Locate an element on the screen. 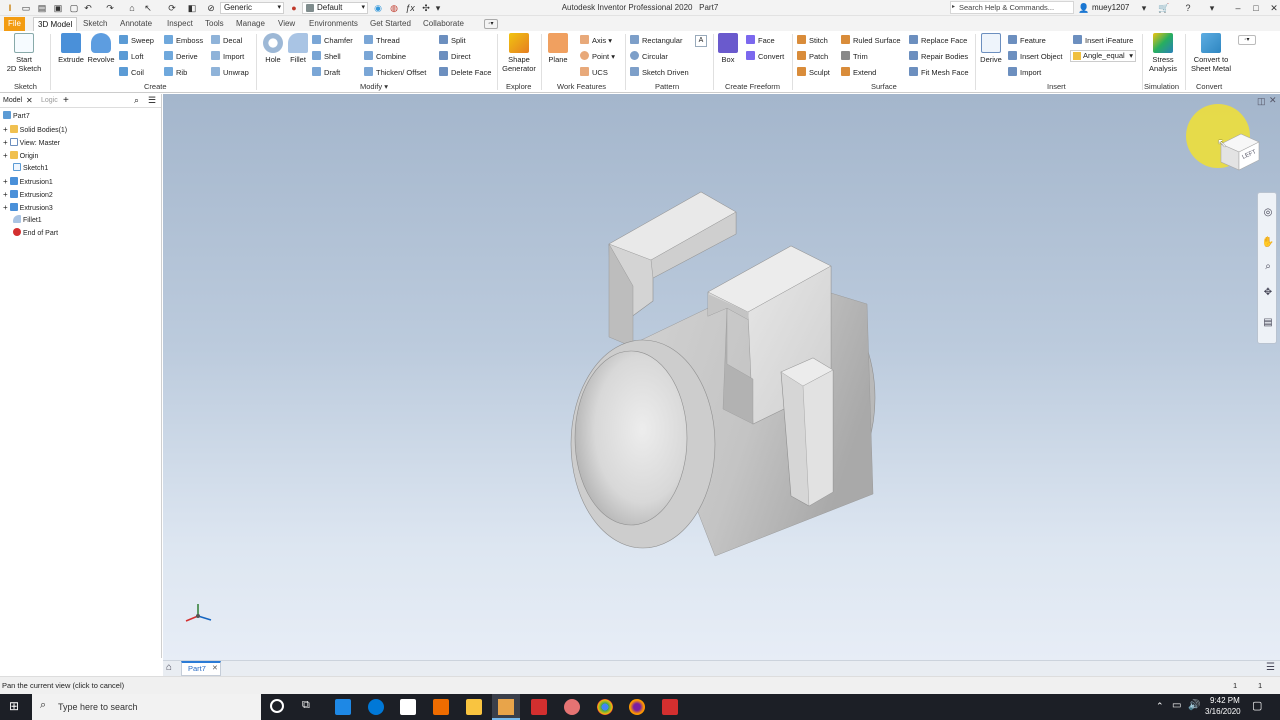  insert-import-button: Import is located at coordinates (1024, 73).